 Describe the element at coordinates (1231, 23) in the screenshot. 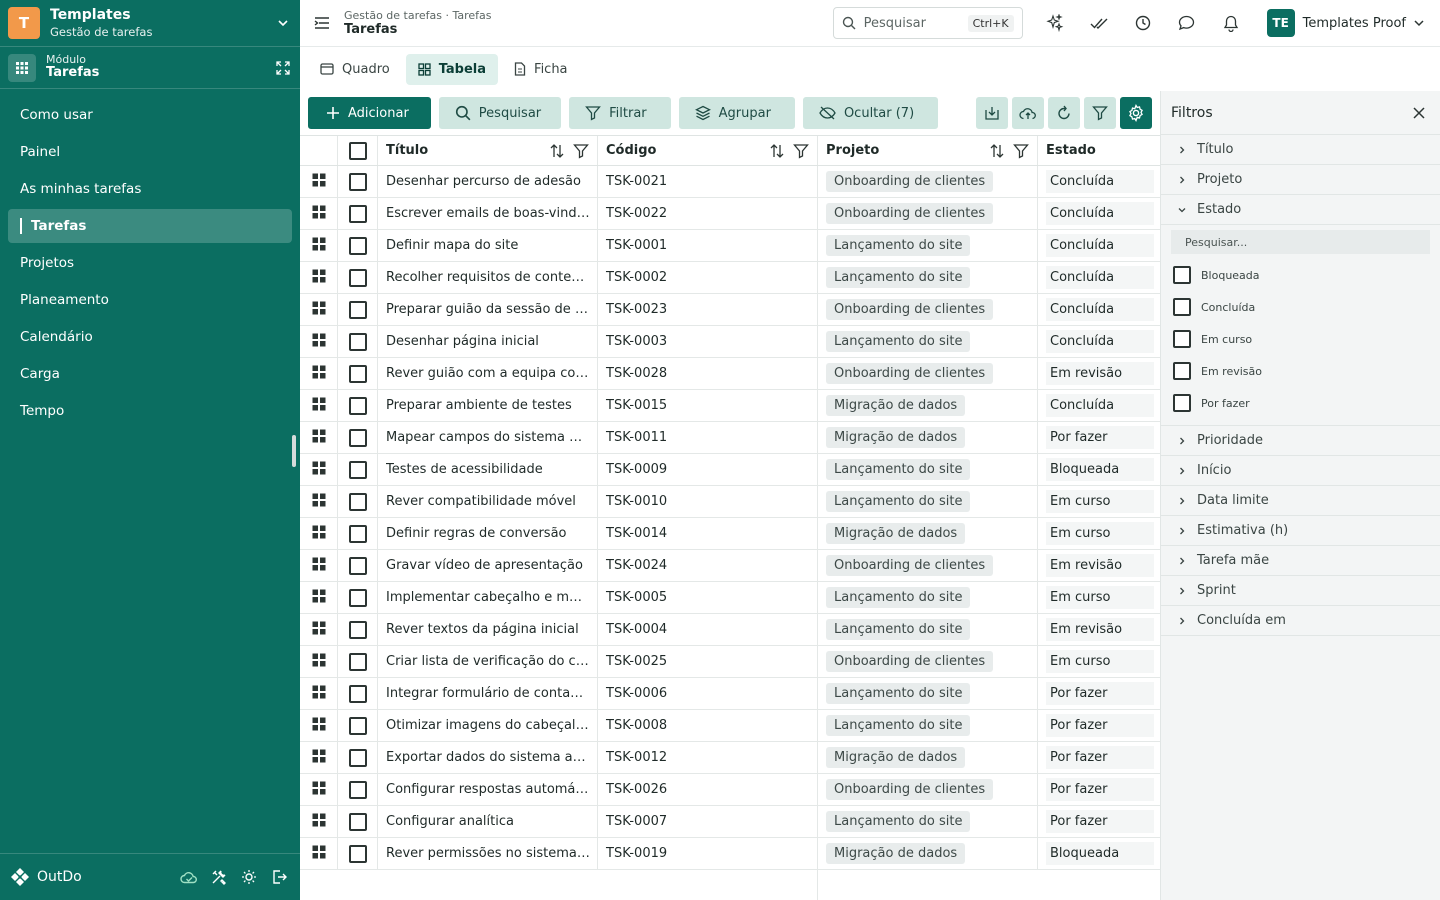

I see `bell-icon` at that location.